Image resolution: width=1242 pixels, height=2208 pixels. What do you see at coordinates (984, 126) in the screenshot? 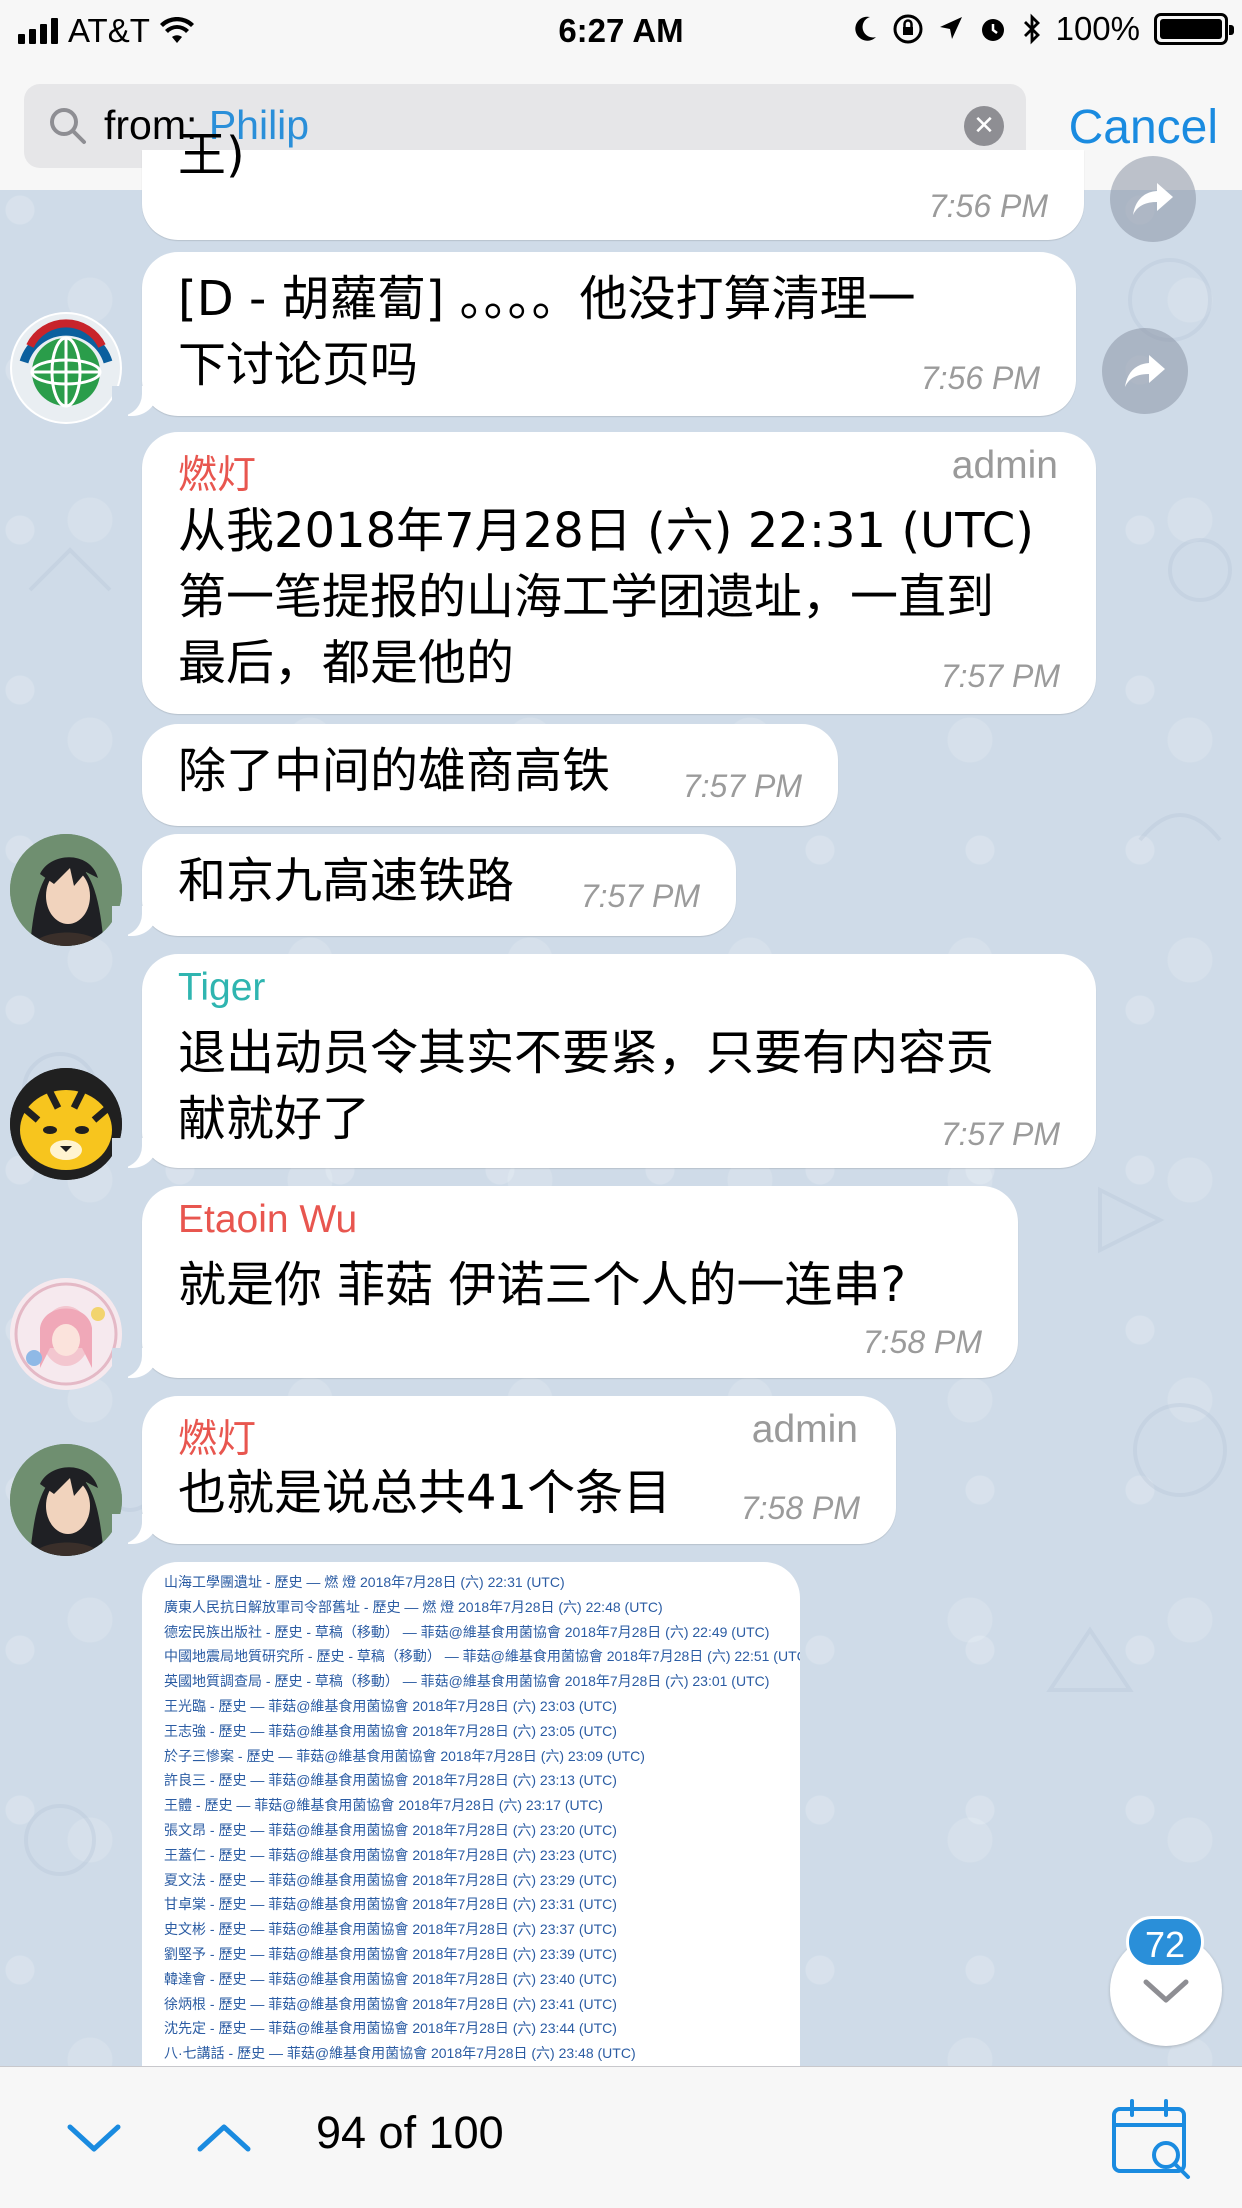
I see `clear-icon: ✕` at bounding box center [984, 126].